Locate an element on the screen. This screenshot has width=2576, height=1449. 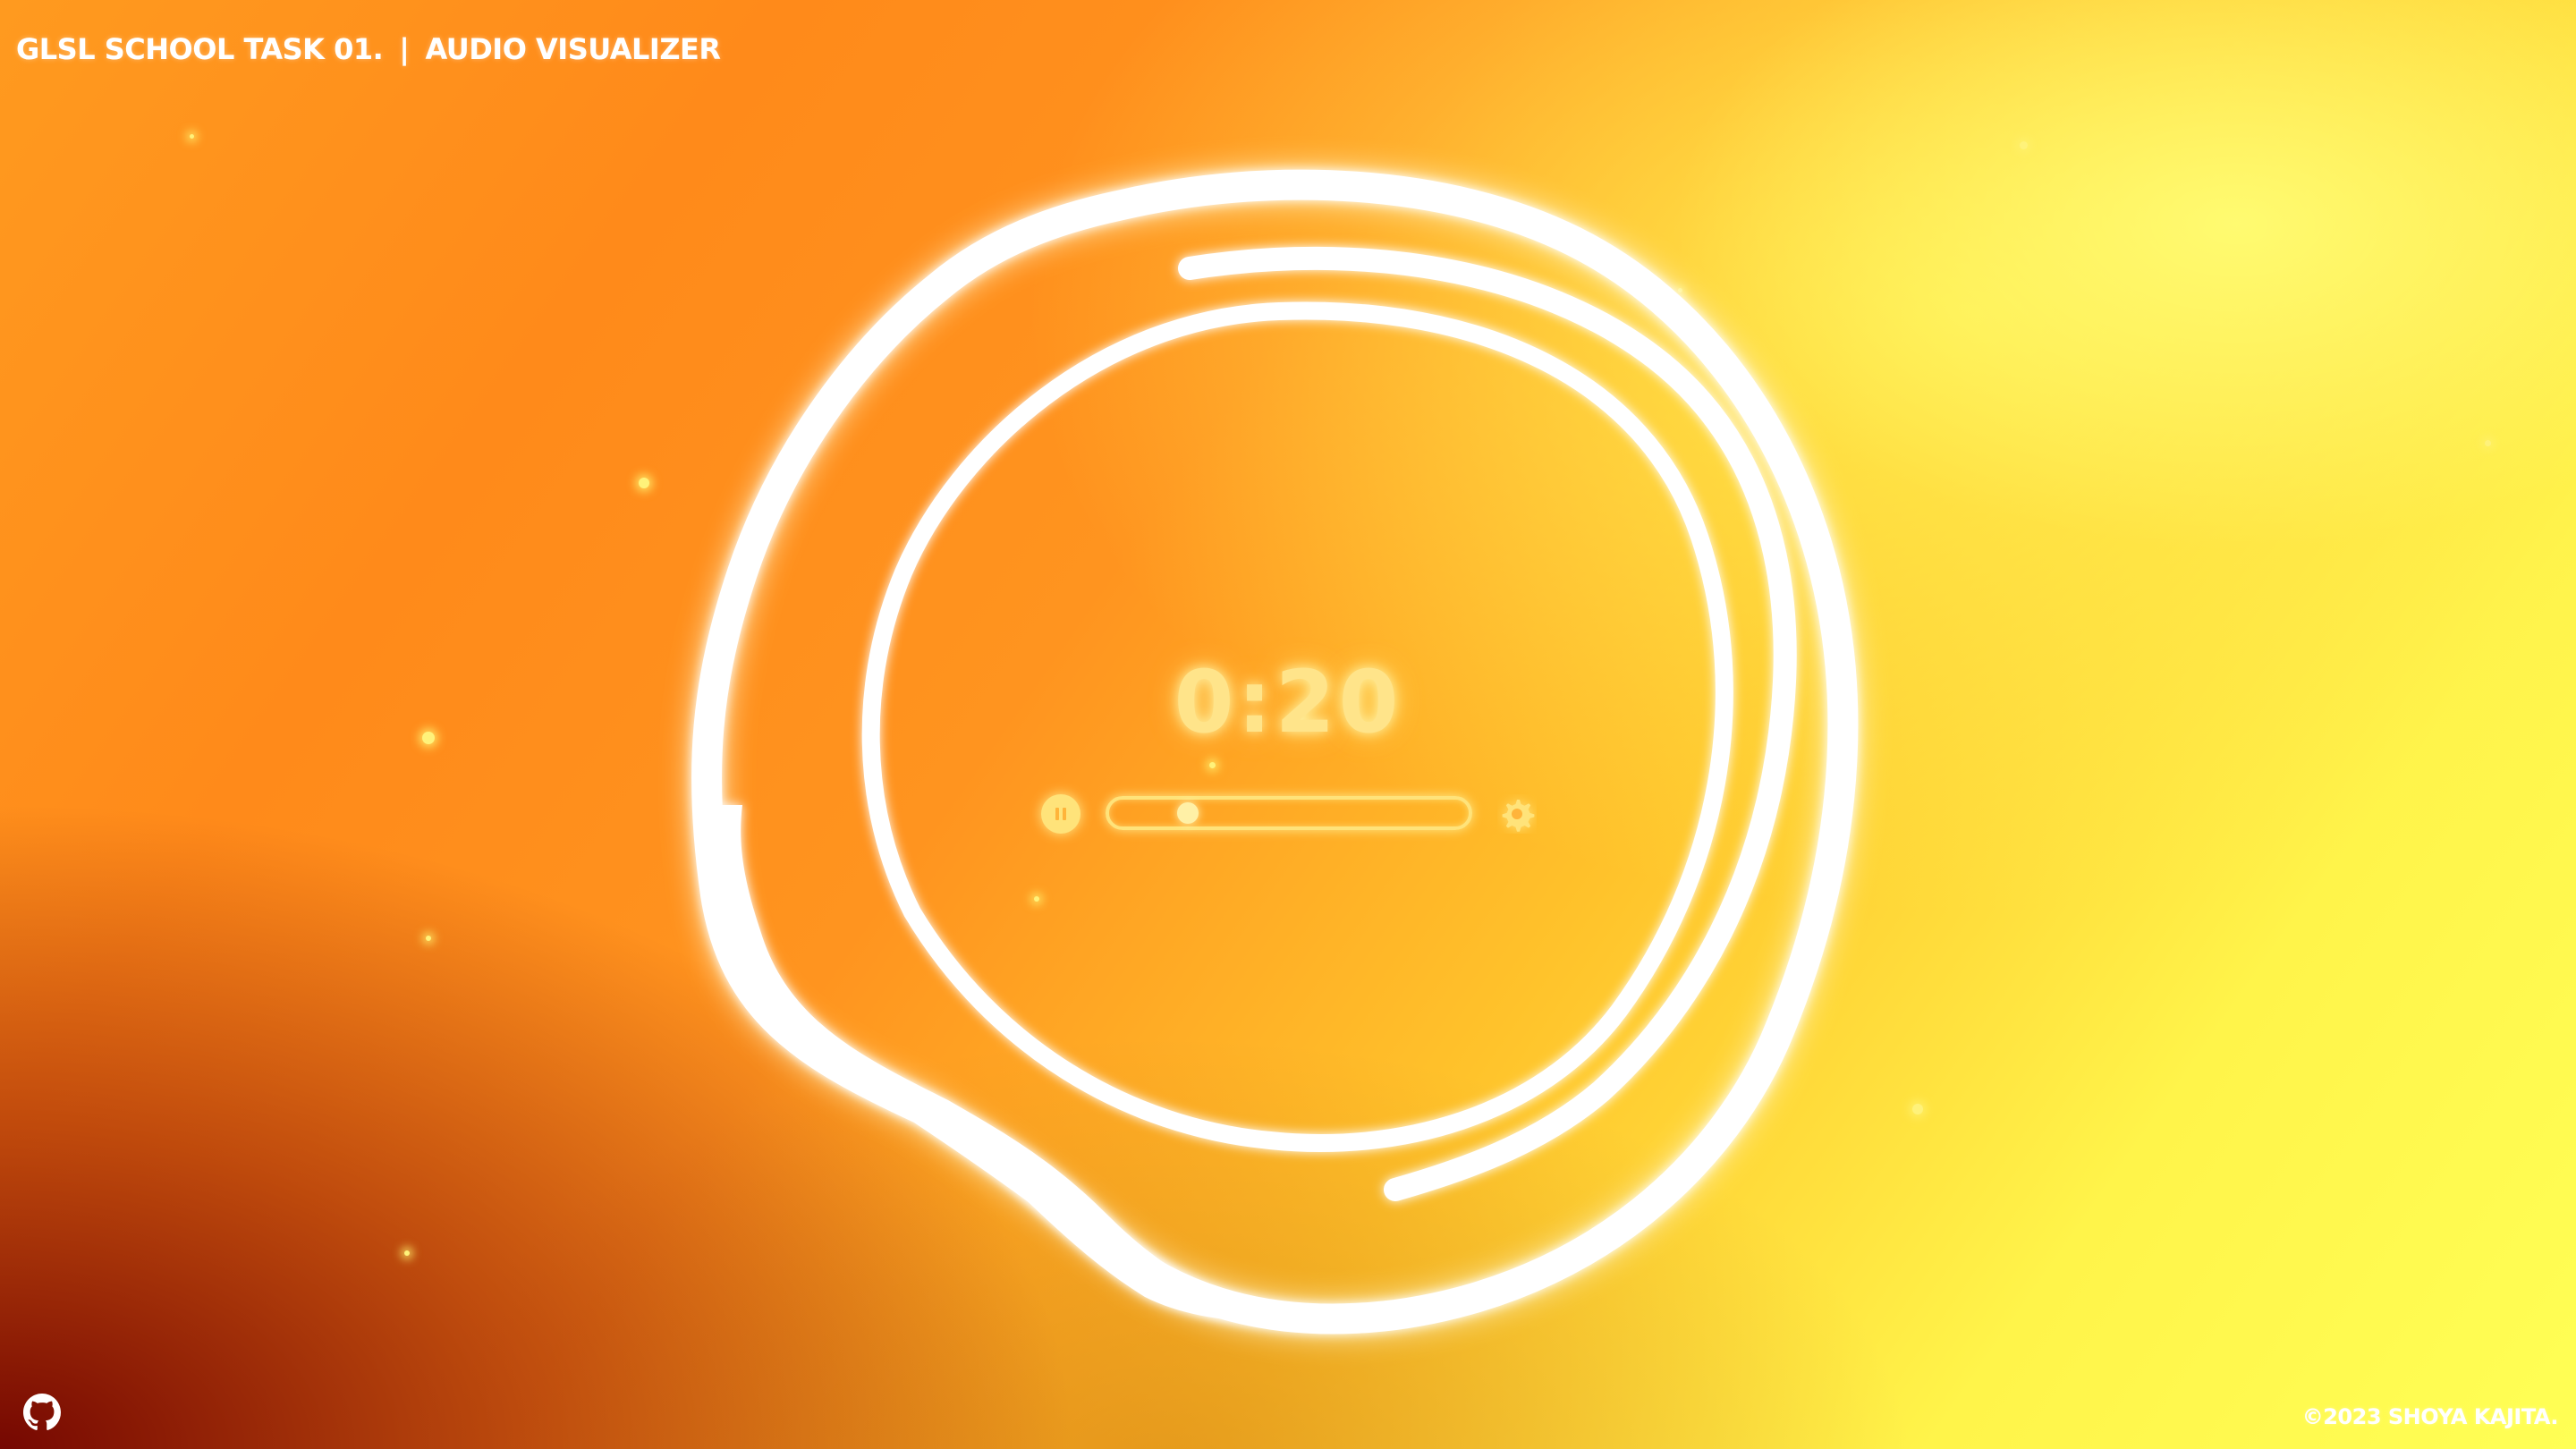
seek-slider is located at coordinates (1289, 813).